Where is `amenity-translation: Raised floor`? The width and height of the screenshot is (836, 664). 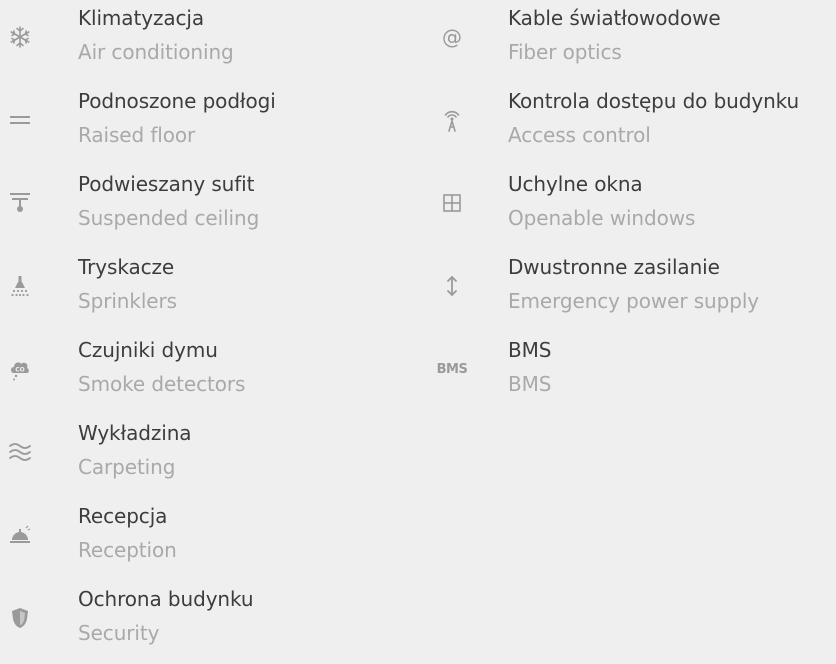 amenity-translation: Raised floor is located at coordinates (137, 135).